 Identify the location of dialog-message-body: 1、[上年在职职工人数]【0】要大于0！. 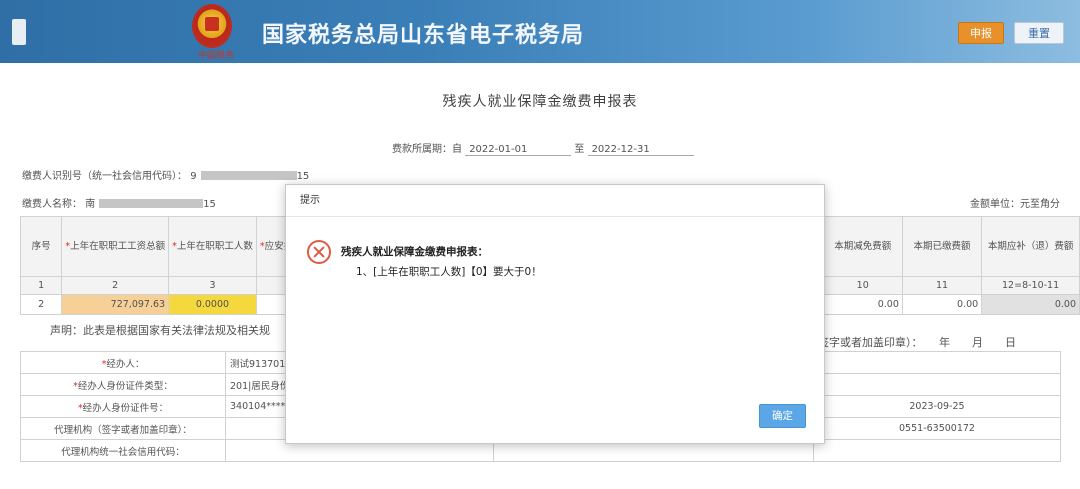
(449, 272).